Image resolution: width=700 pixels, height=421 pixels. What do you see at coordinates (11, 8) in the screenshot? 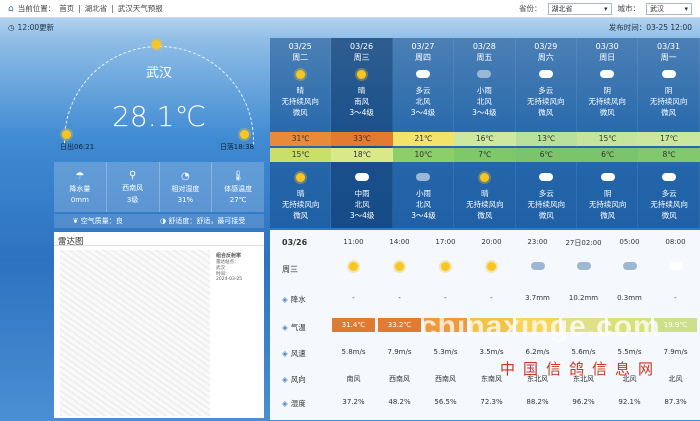
I see `home-icon: ⌂` at bounding box center [11, 8].